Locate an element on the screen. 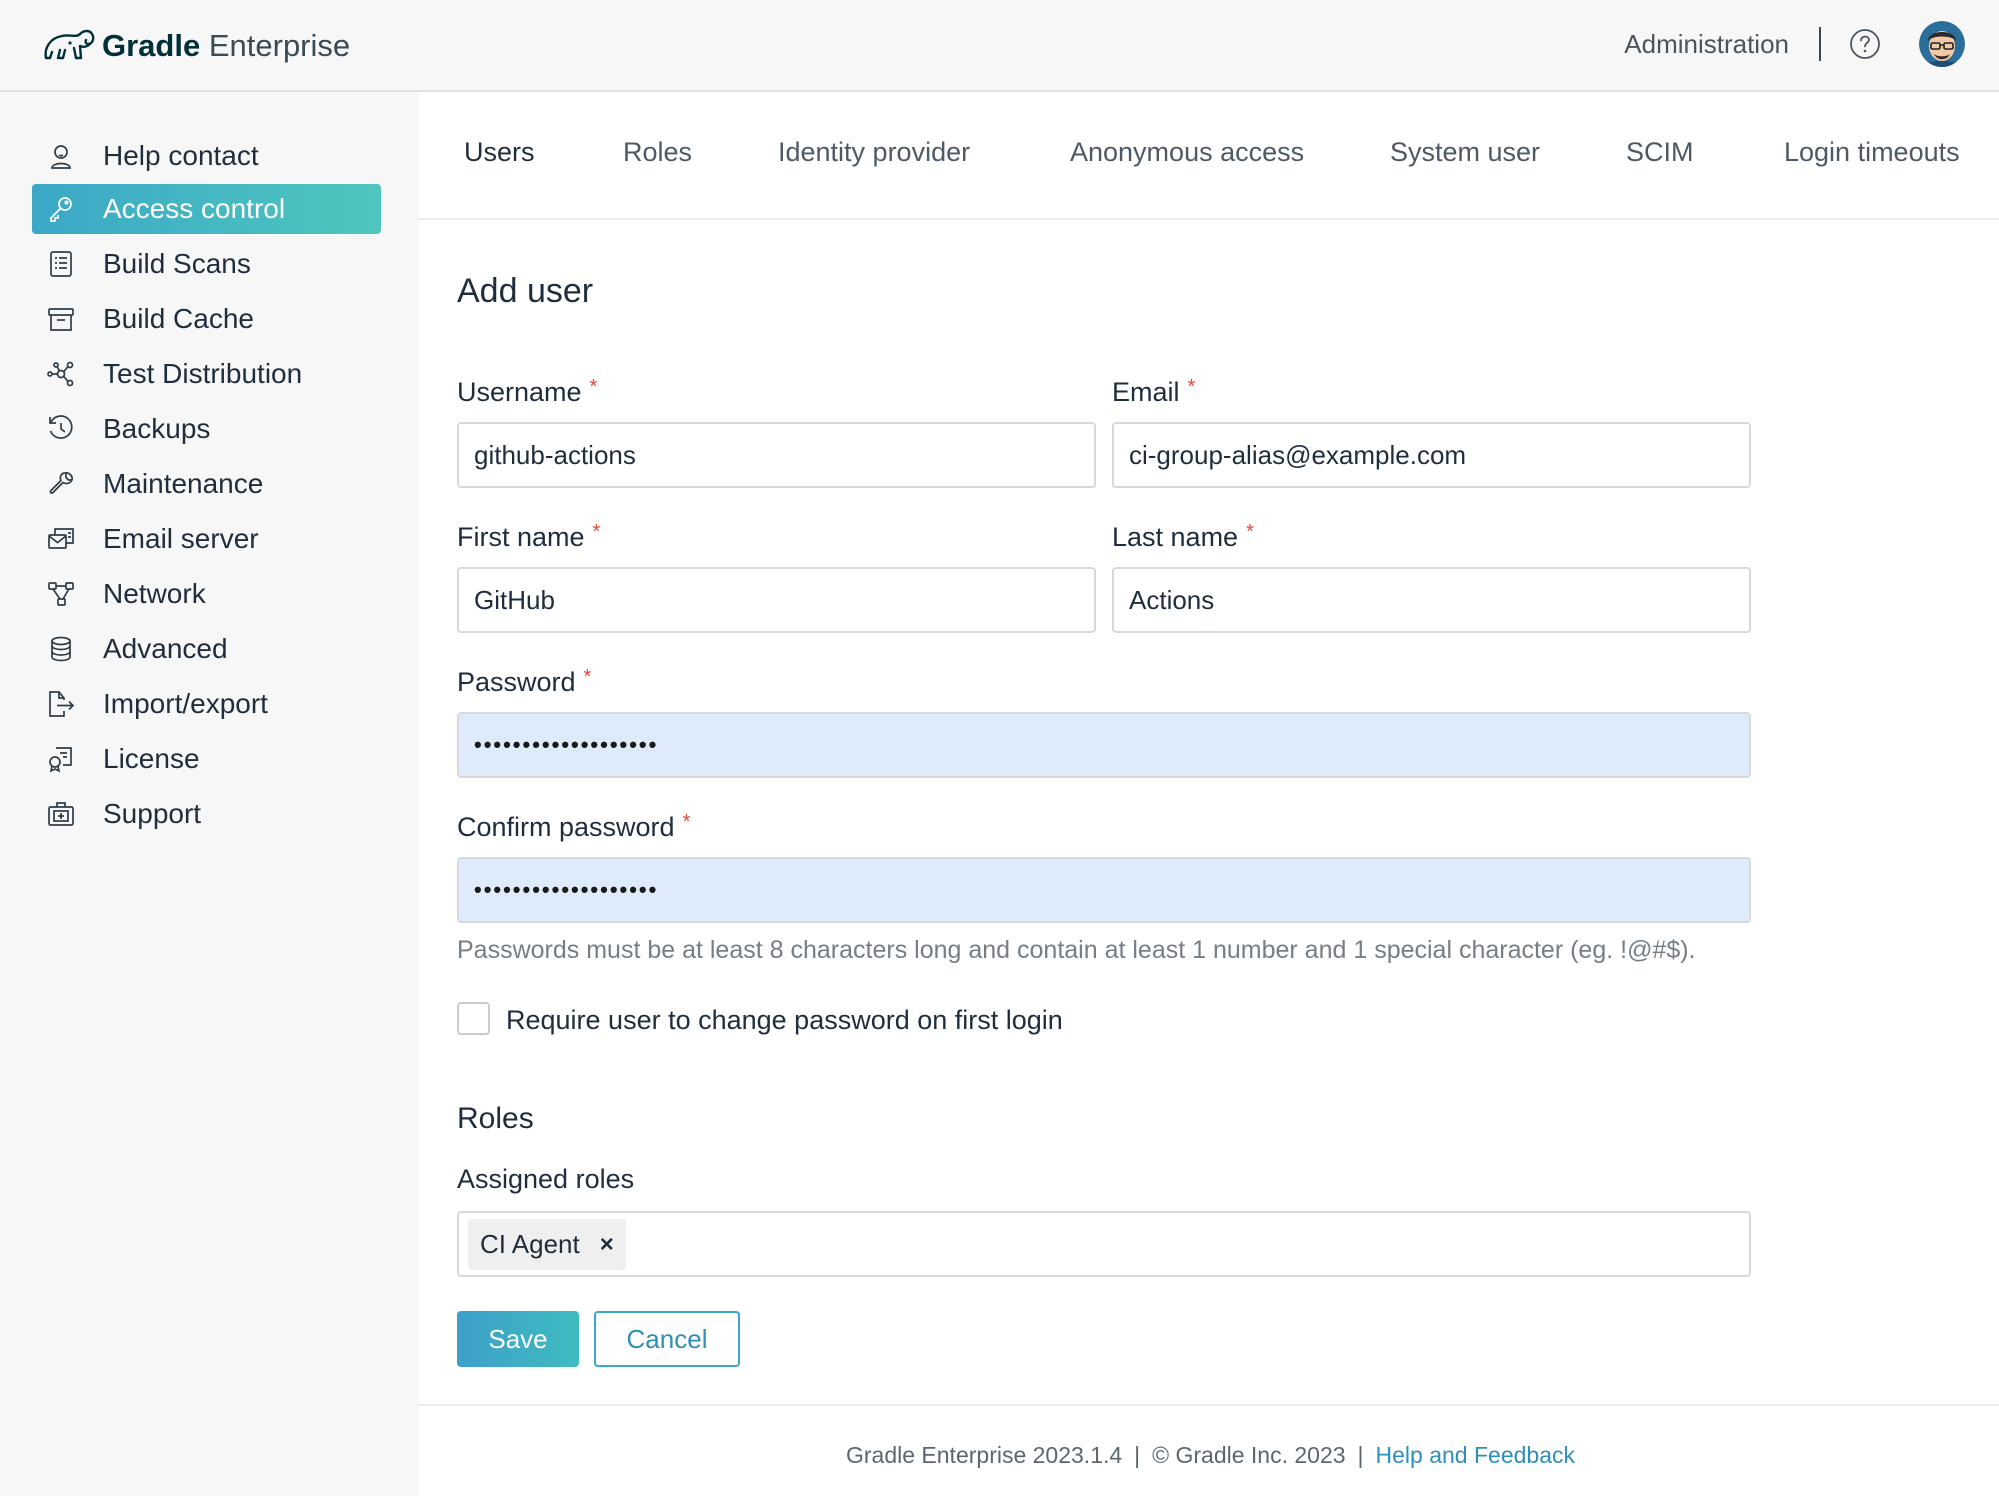 This screenshot has width=1999, height=1496. sidebar-item-access-control: Access control is located at coordinates (206, 209).